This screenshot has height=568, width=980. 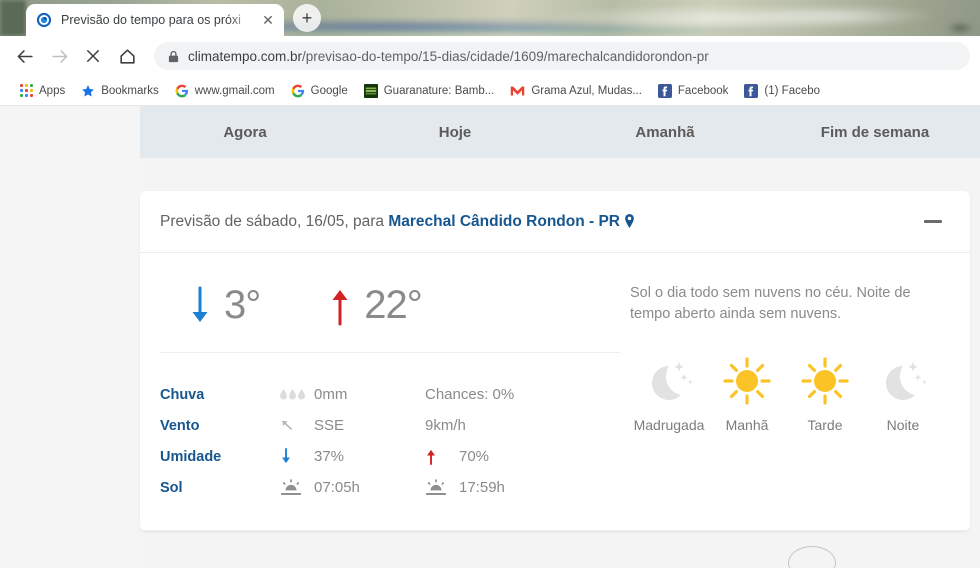 I want to click on bookmark-facebook-1: (1) Facebo, so click(x=782, y=91).